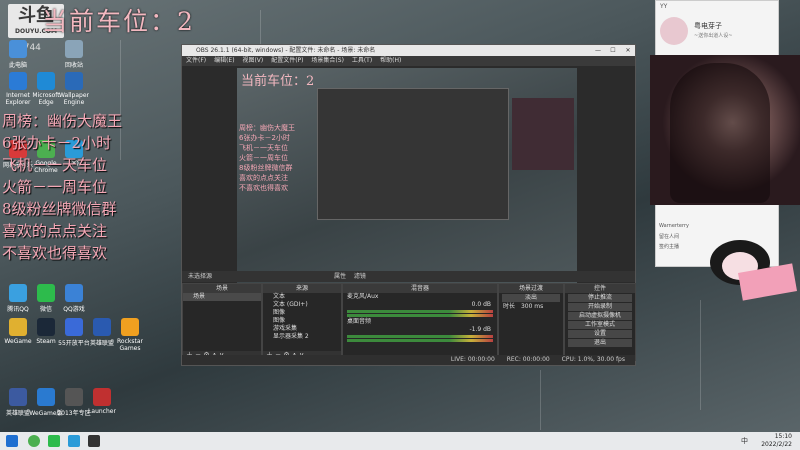  I want to click on preview-line: 8级粉丝牌微信群, so click(266, 168).